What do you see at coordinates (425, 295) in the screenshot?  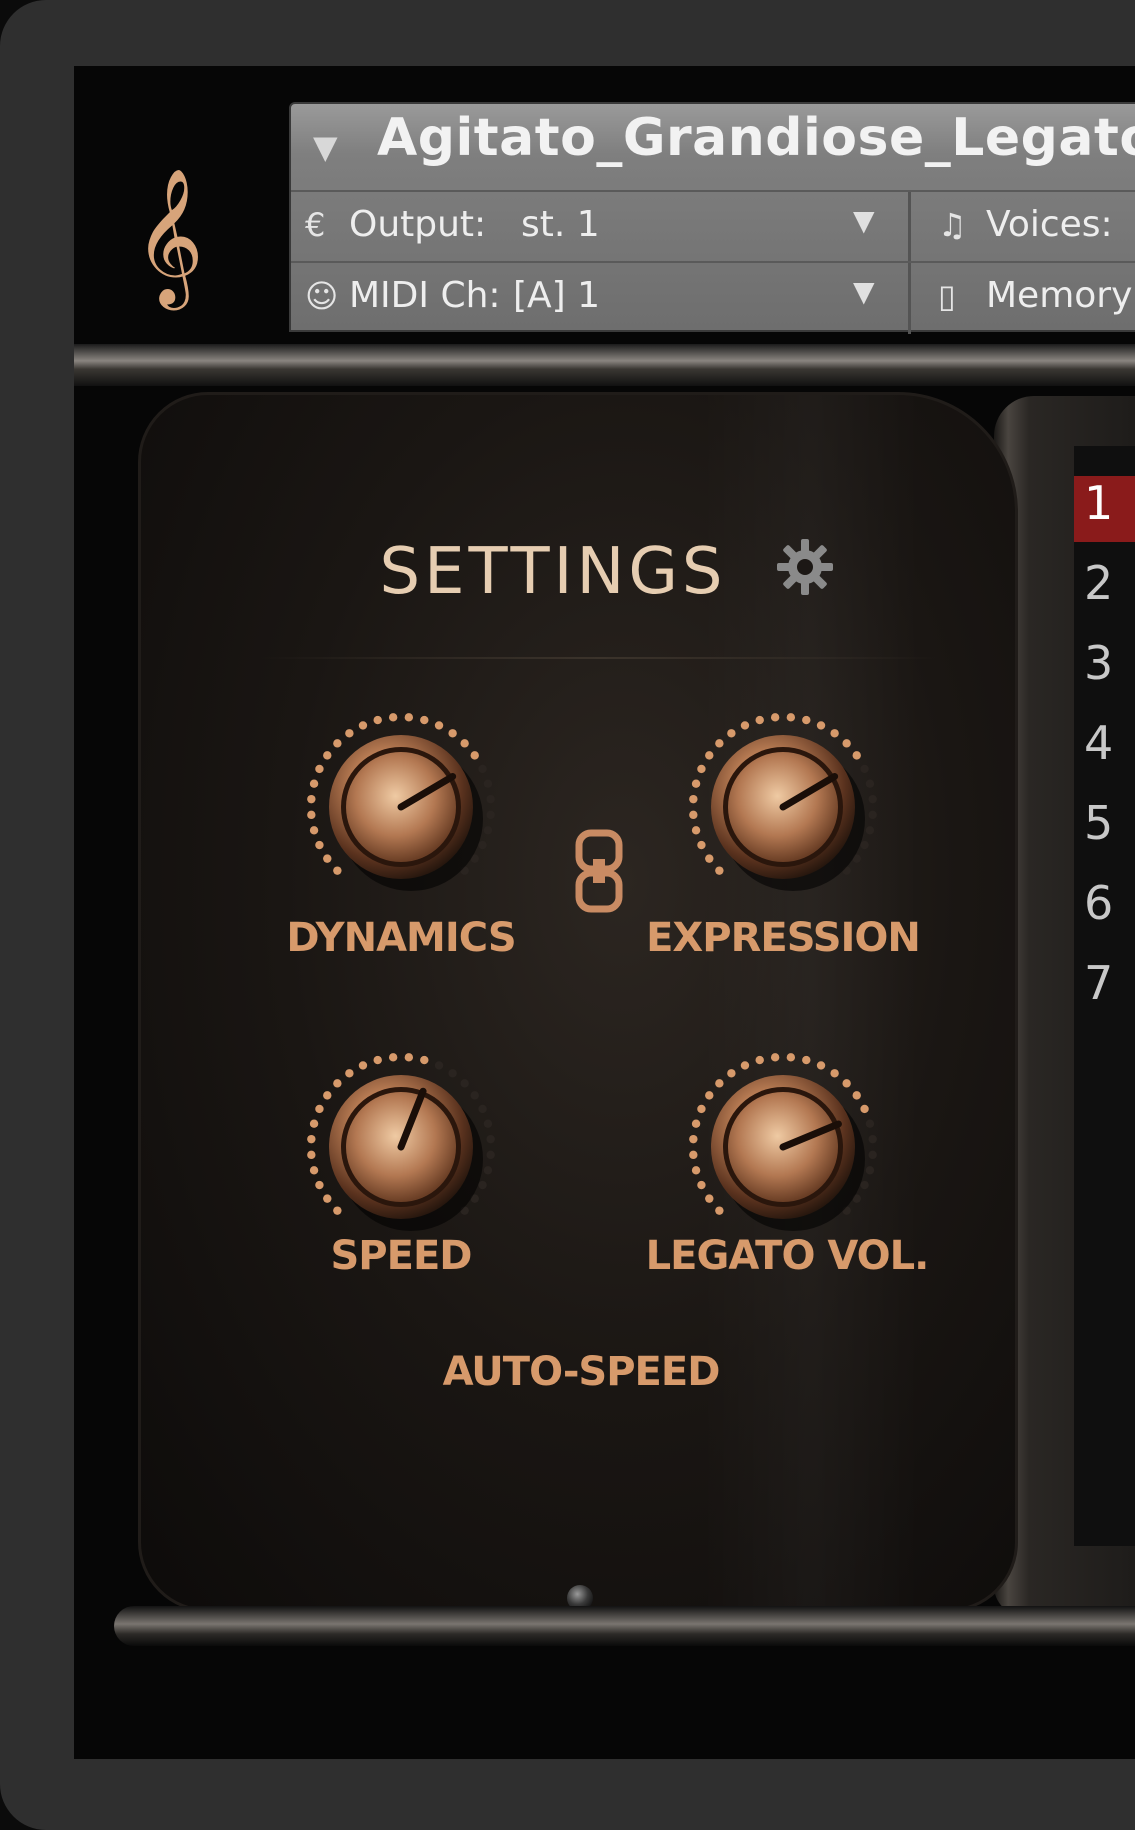 I see `midi-label: MIDI Ch:` at bounding box center [425, 295].